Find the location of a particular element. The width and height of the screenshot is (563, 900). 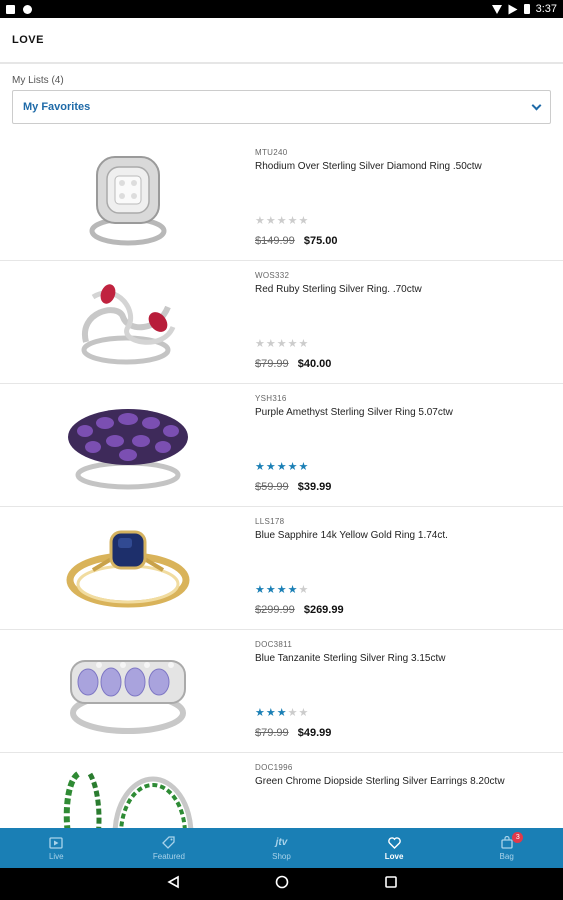

product-sku: MTU240 is located at coordinates (271, 152).